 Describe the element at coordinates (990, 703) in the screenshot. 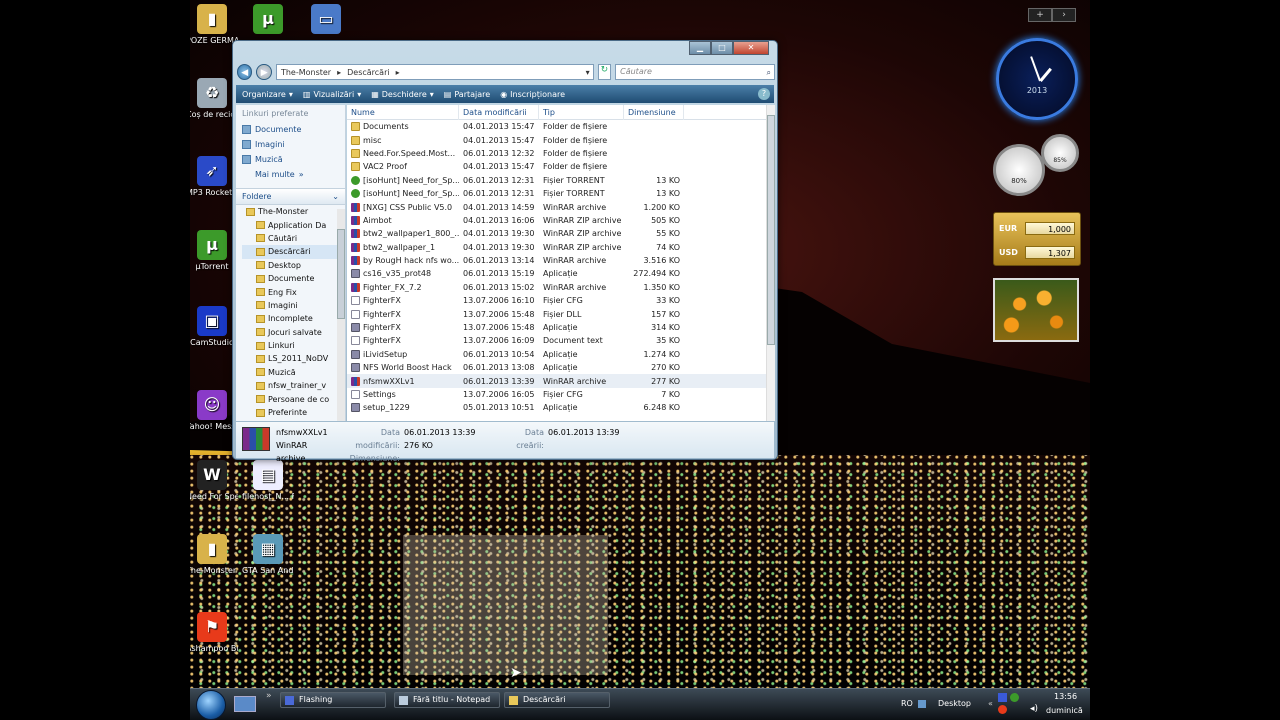

I see `toolbar-chevron-icon: «` at that location.